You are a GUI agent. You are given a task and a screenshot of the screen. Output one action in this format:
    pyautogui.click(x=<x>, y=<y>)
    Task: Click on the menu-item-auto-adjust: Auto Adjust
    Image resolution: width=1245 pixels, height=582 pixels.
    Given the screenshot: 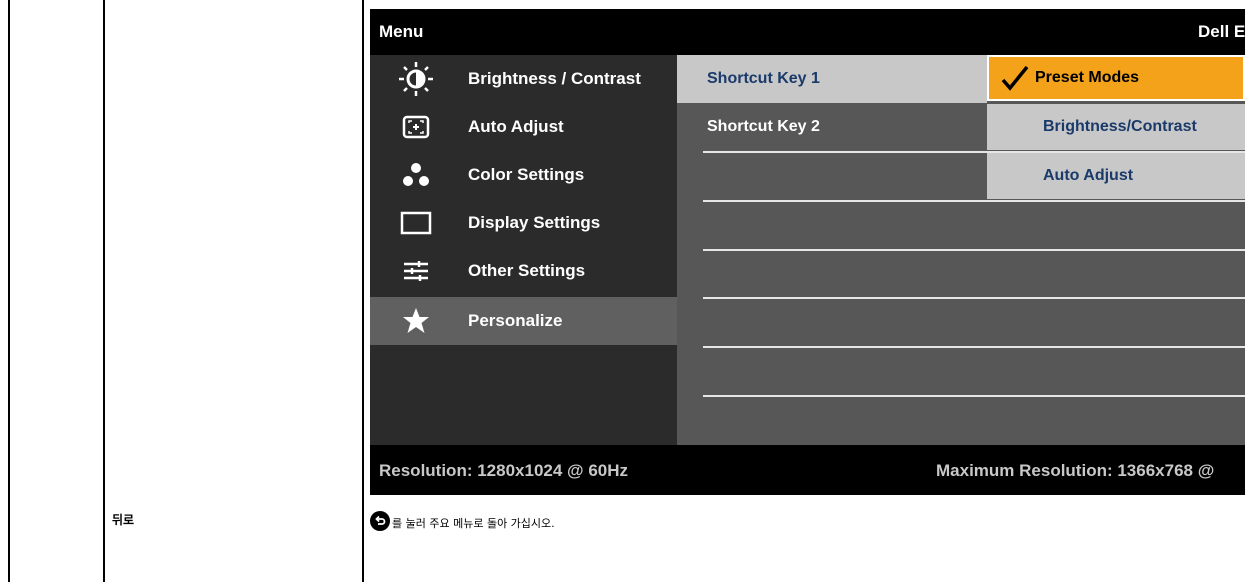 What is the action you would take?
    pyautogui.click(x=523, y=127)
    